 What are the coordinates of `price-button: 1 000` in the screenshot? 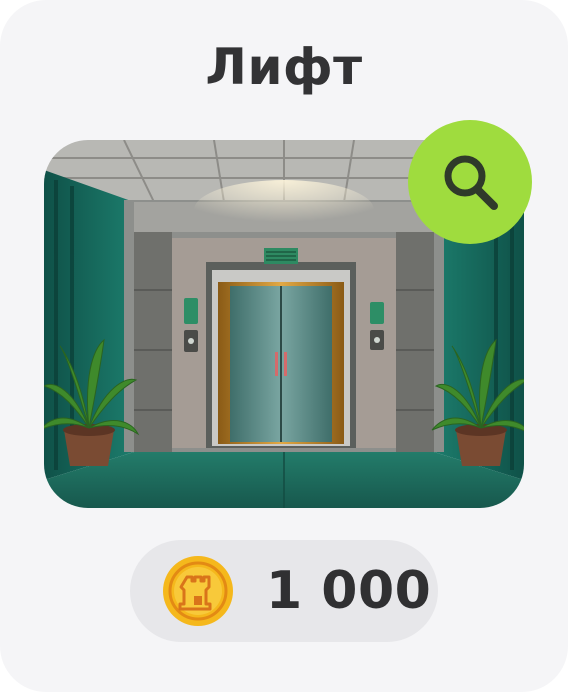 It's located at (284, 591).